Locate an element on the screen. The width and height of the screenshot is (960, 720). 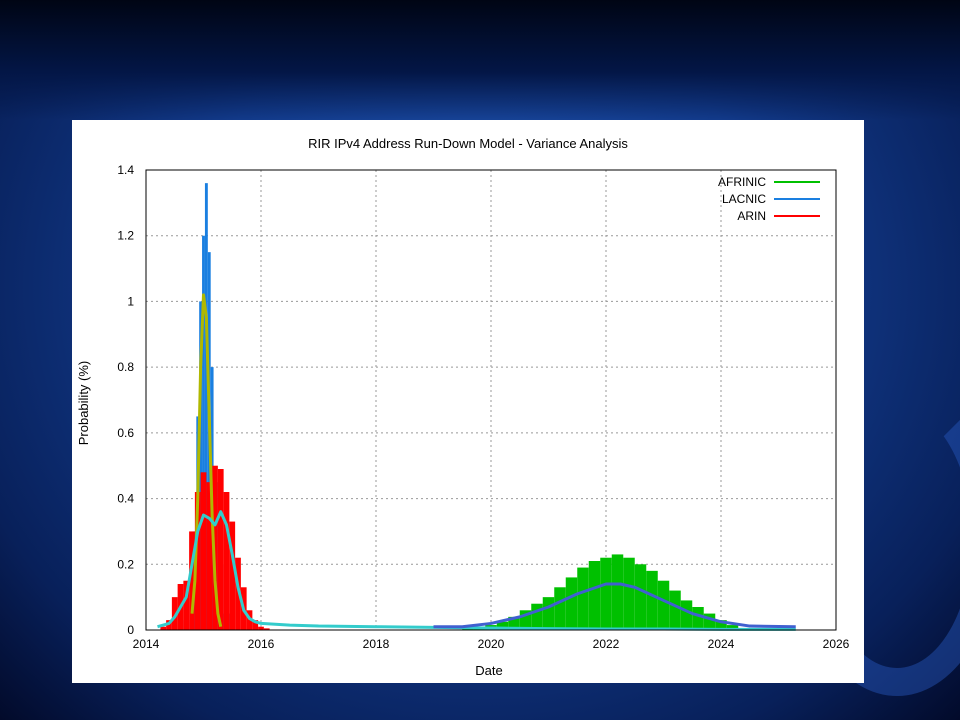
x-tick-label: 2026 is located at coordinates (836, 644).